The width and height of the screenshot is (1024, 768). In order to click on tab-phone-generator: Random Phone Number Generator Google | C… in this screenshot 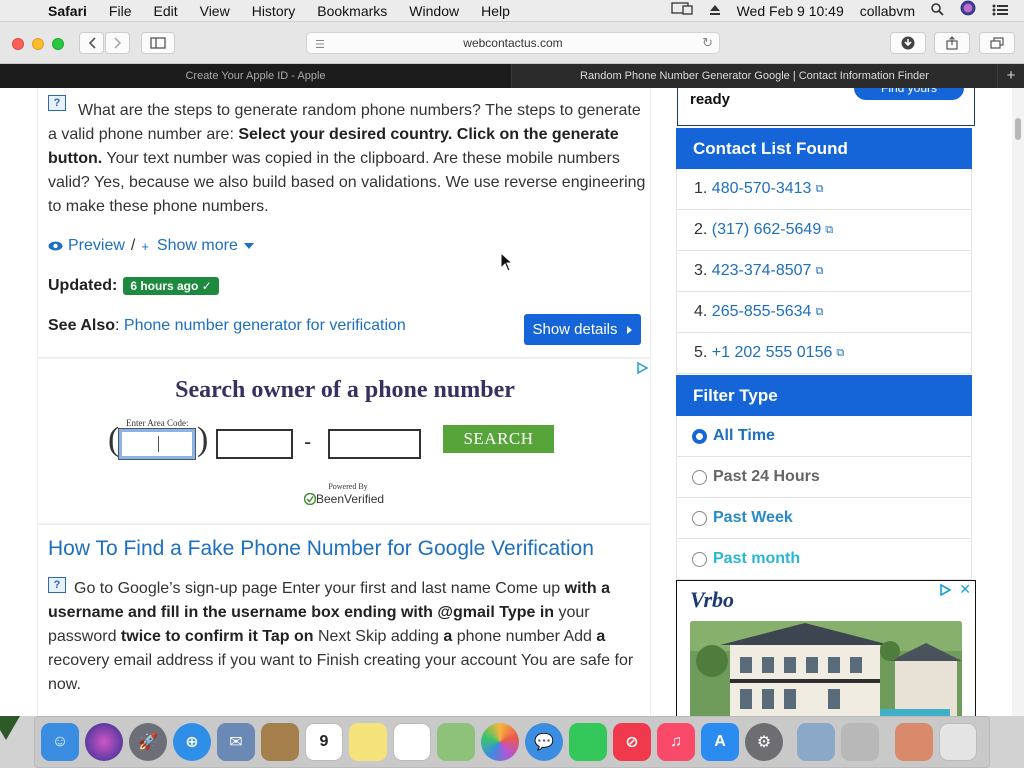, I will do `click(755, 76)`.